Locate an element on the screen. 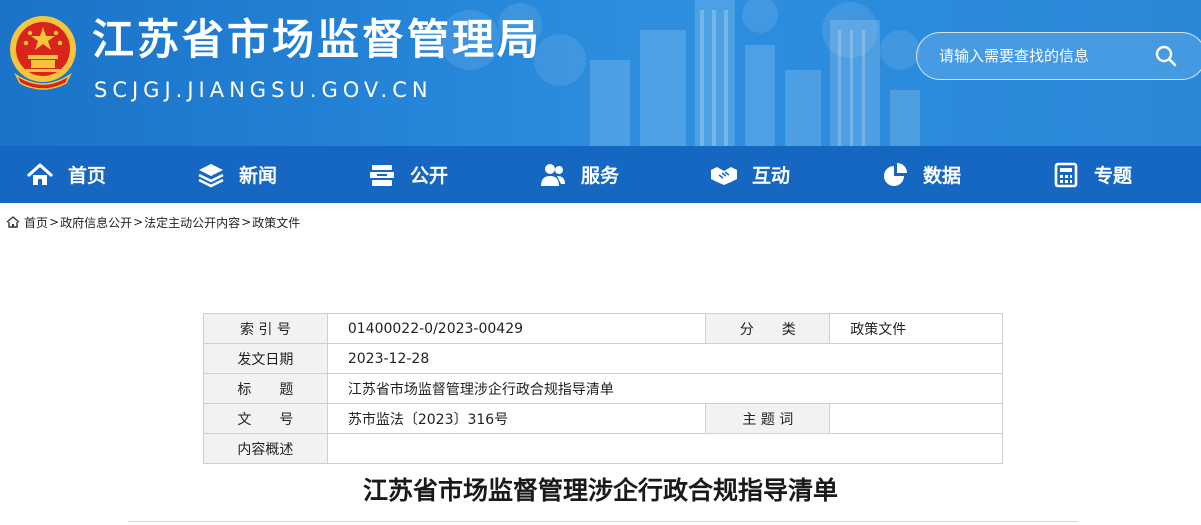  nav-label: 公开 is located at coordinates (429, 176).